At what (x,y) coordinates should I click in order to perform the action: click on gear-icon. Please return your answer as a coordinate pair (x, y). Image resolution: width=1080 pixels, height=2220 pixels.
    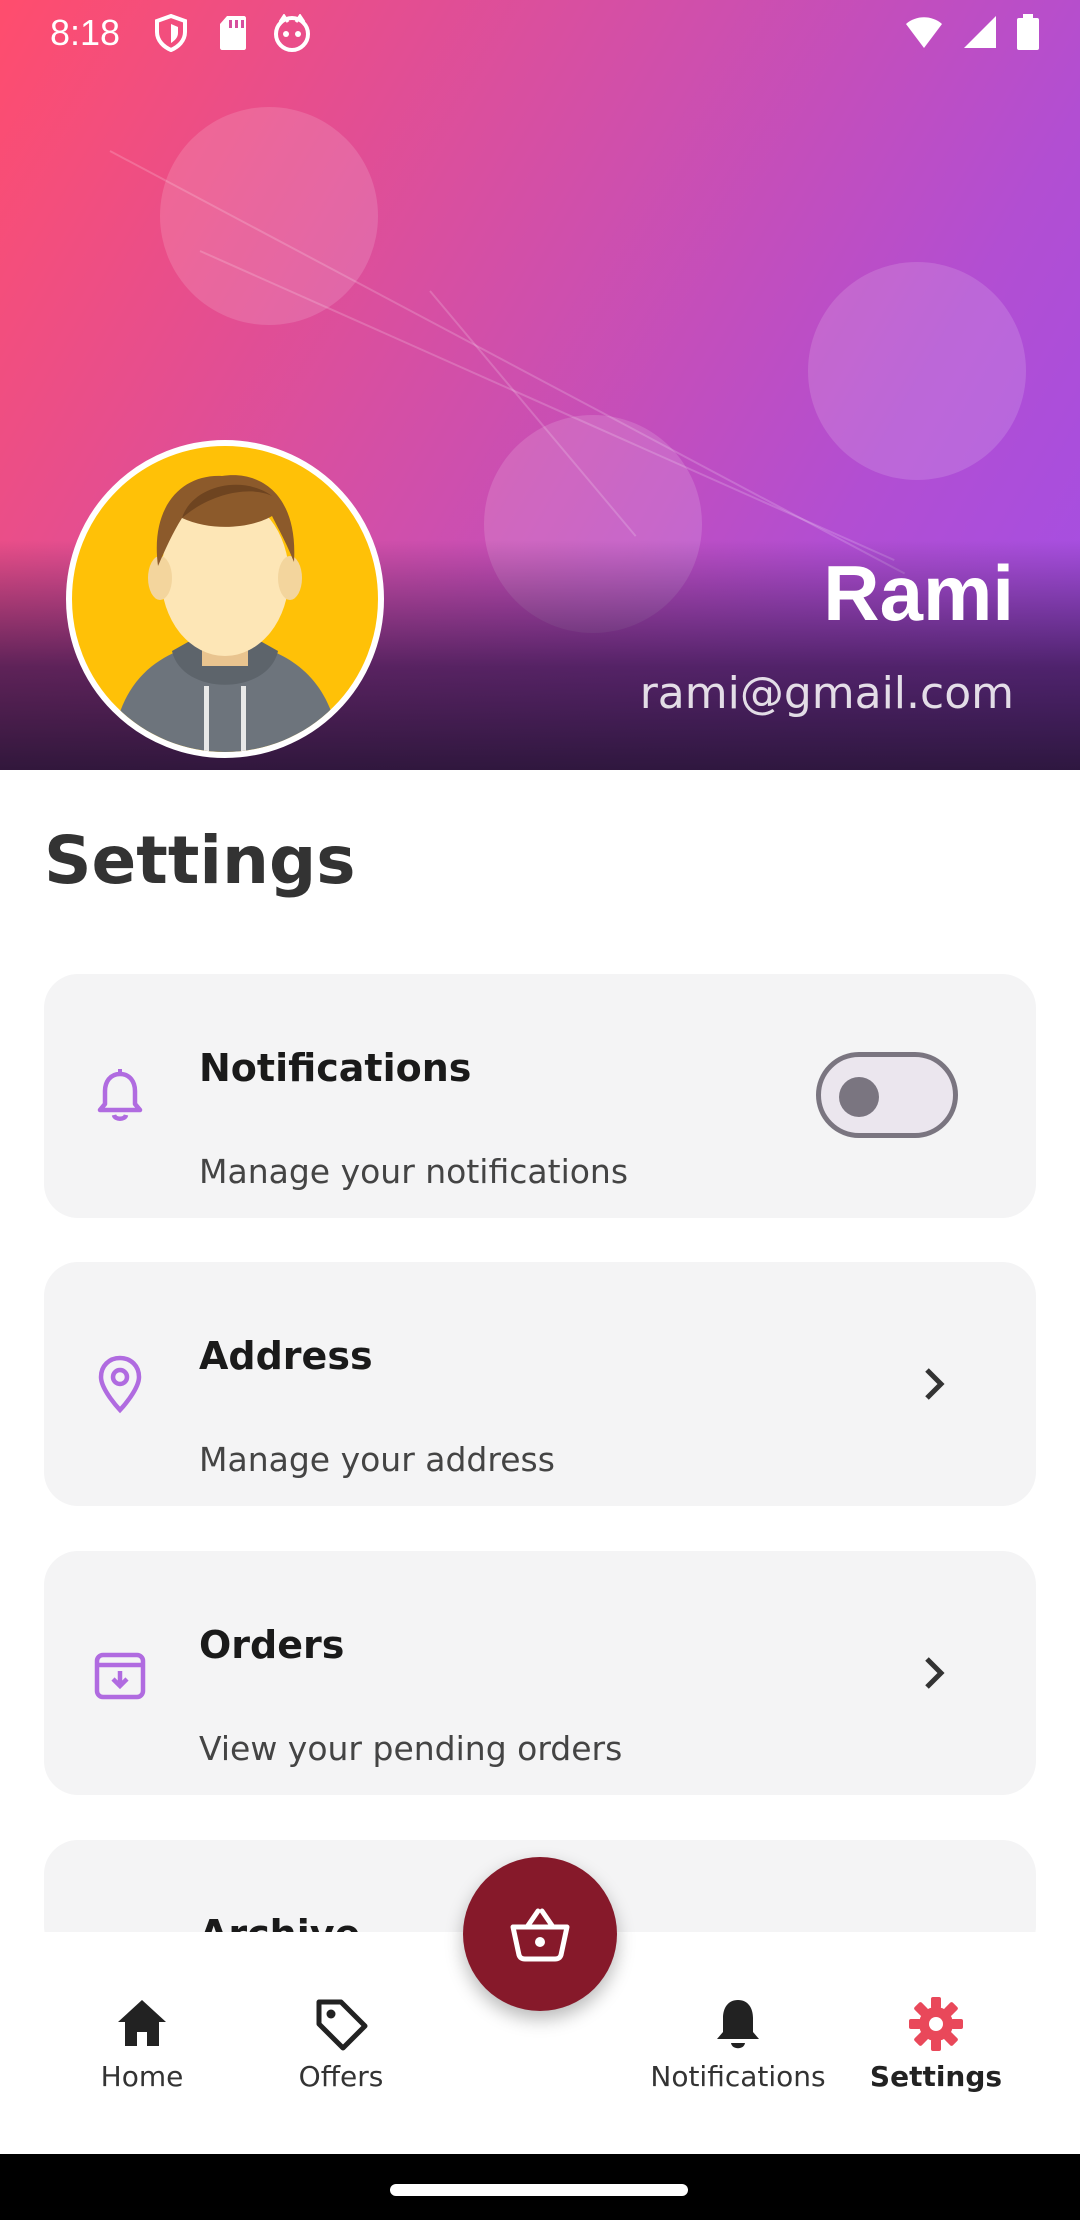
    Looking at the image, I should click on (936, 2024).